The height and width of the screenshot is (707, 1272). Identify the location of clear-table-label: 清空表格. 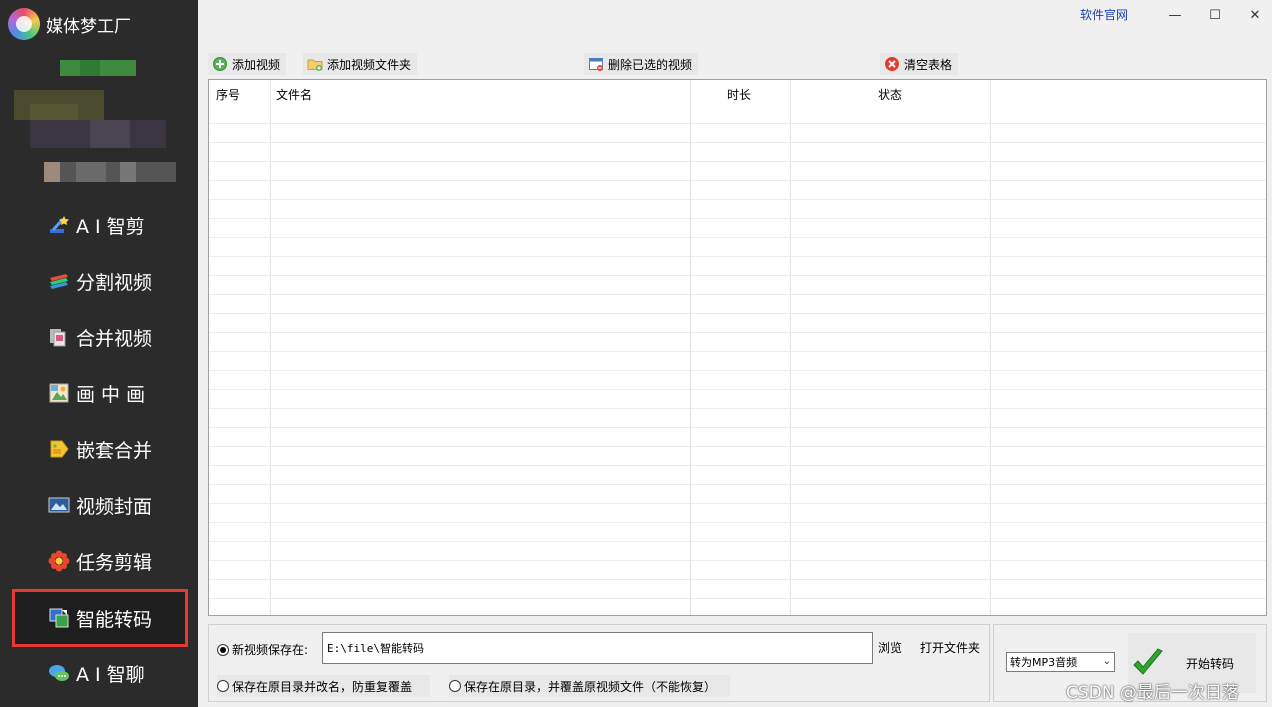
(928, 64).